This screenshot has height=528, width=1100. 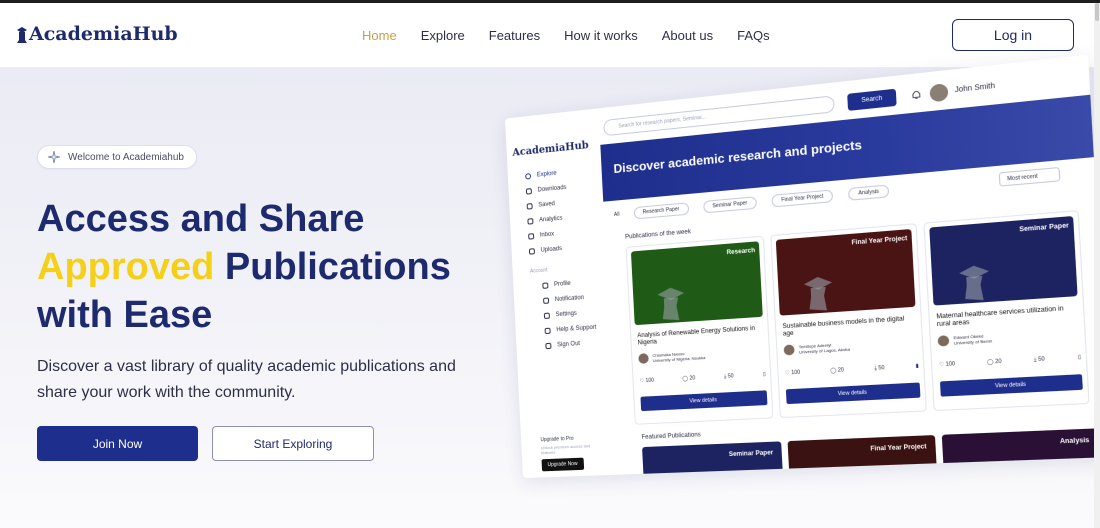 I want to click on mockup-account-label: Help & Support, so click(x=576, y=328).